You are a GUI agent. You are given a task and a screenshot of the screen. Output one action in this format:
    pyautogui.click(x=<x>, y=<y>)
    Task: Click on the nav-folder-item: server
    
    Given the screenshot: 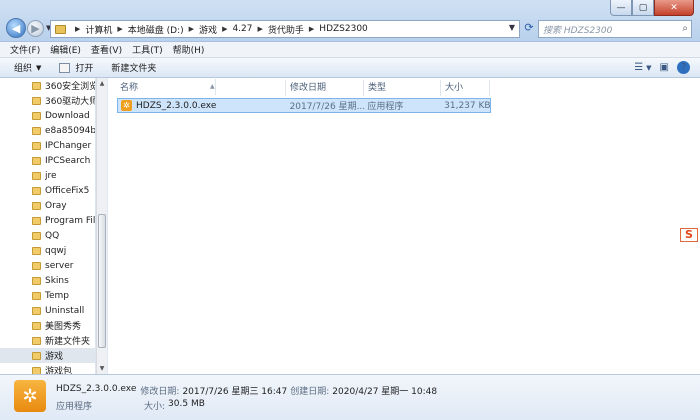 What is the action you would take?
    pyautogui.click(x=47, y=265)
    